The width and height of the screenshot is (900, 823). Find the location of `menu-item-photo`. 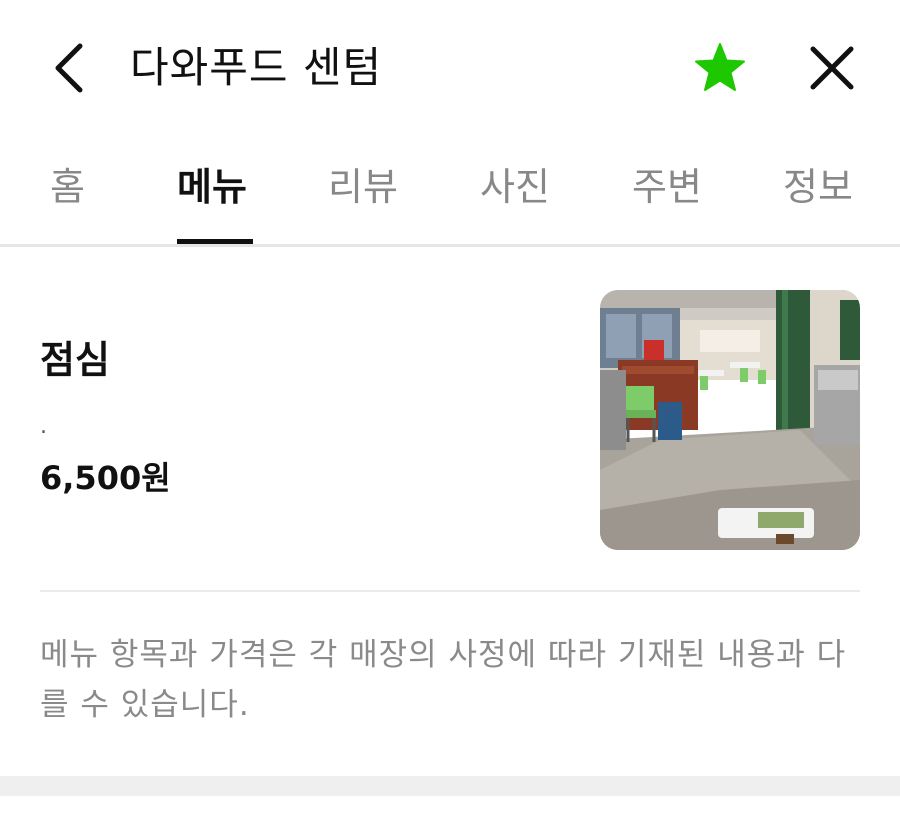

menu-item-photo is located at coordinates (730, 420).